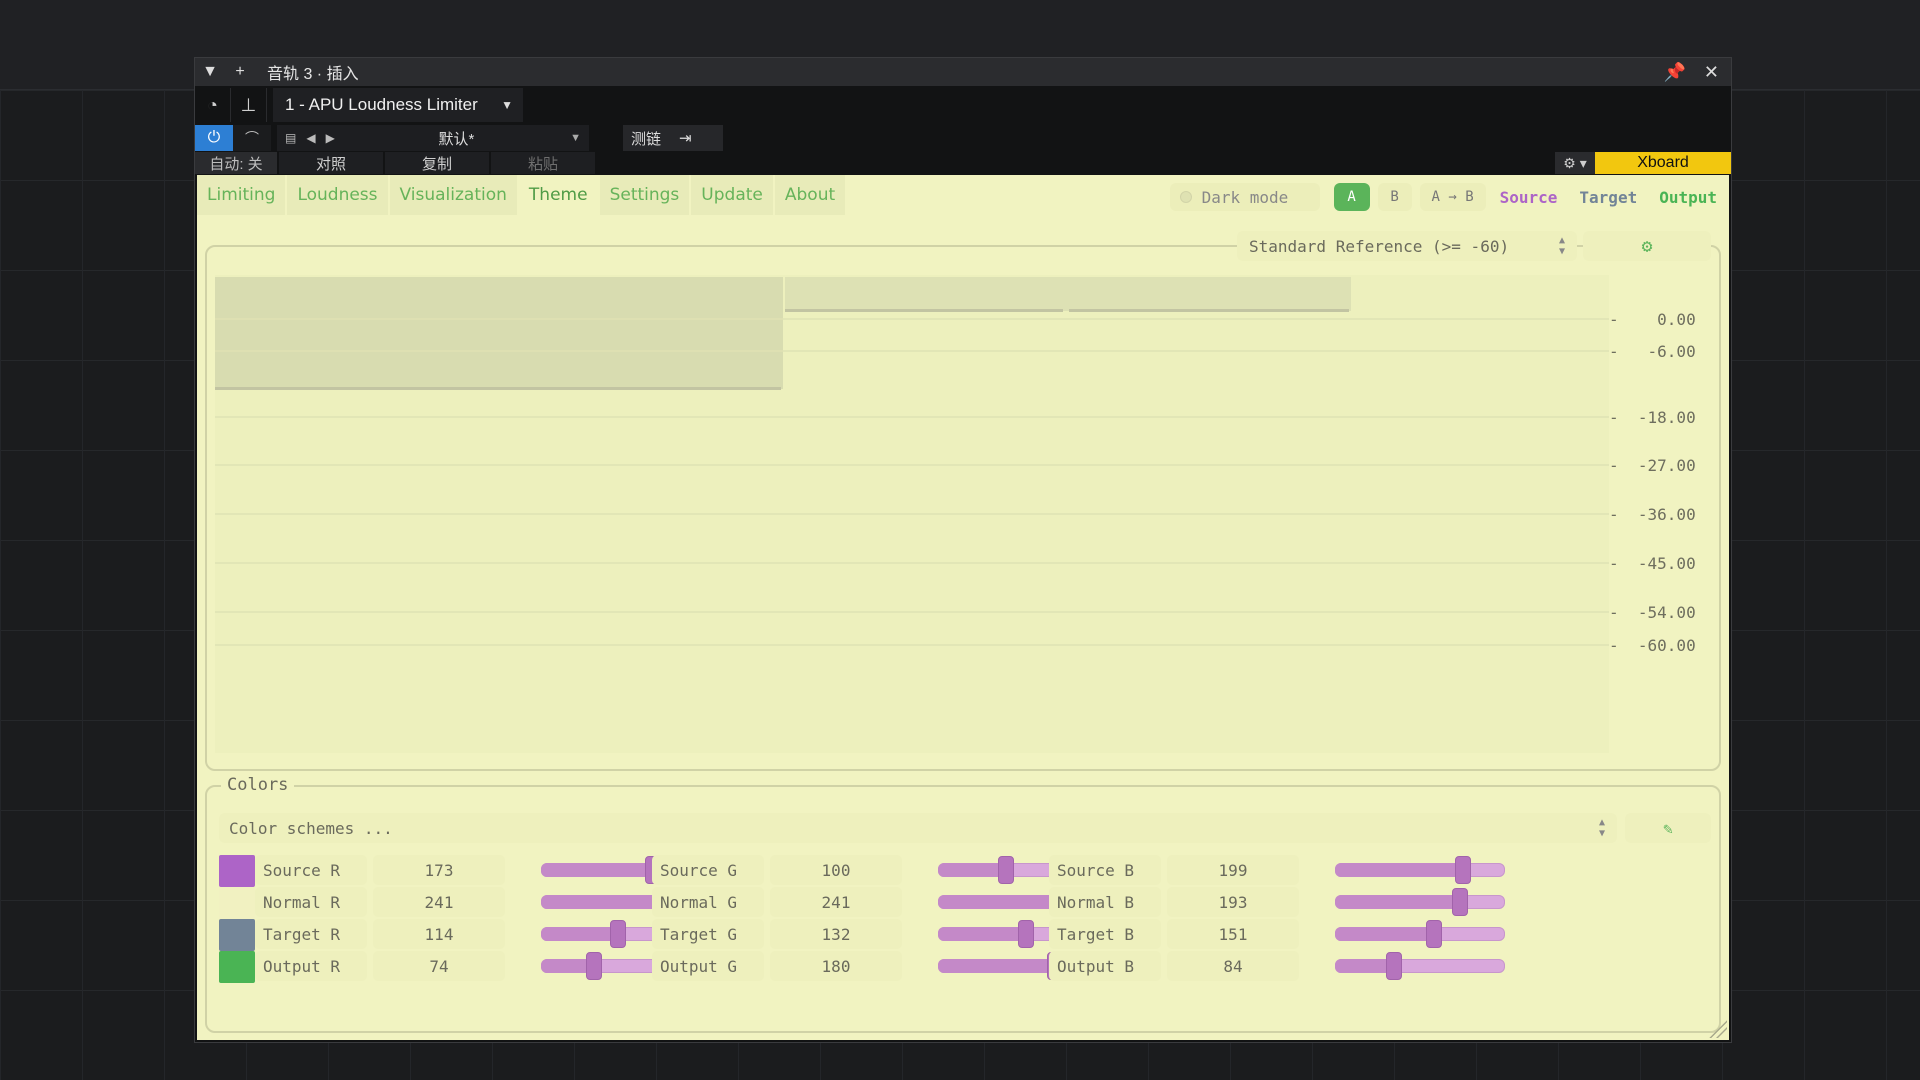 The image size is (1920, 1080). I want to click on send-icon: ⇥, so click(685, 138).